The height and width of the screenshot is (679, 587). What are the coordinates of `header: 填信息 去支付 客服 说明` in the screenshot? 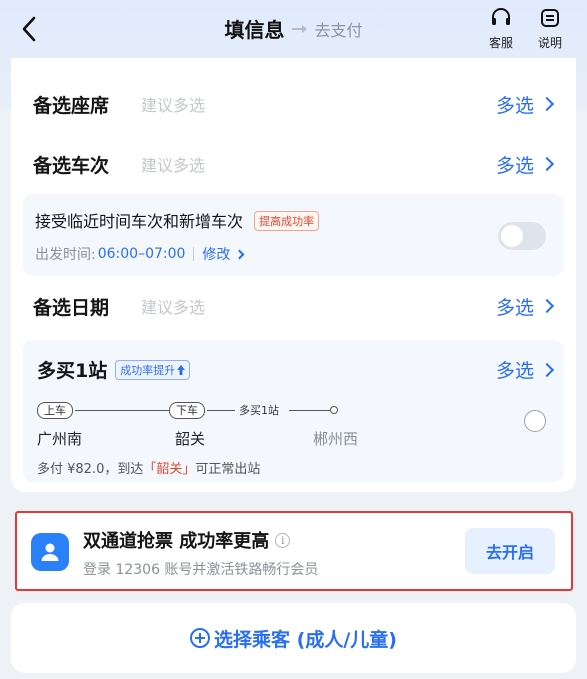 It's located at (293, 29).